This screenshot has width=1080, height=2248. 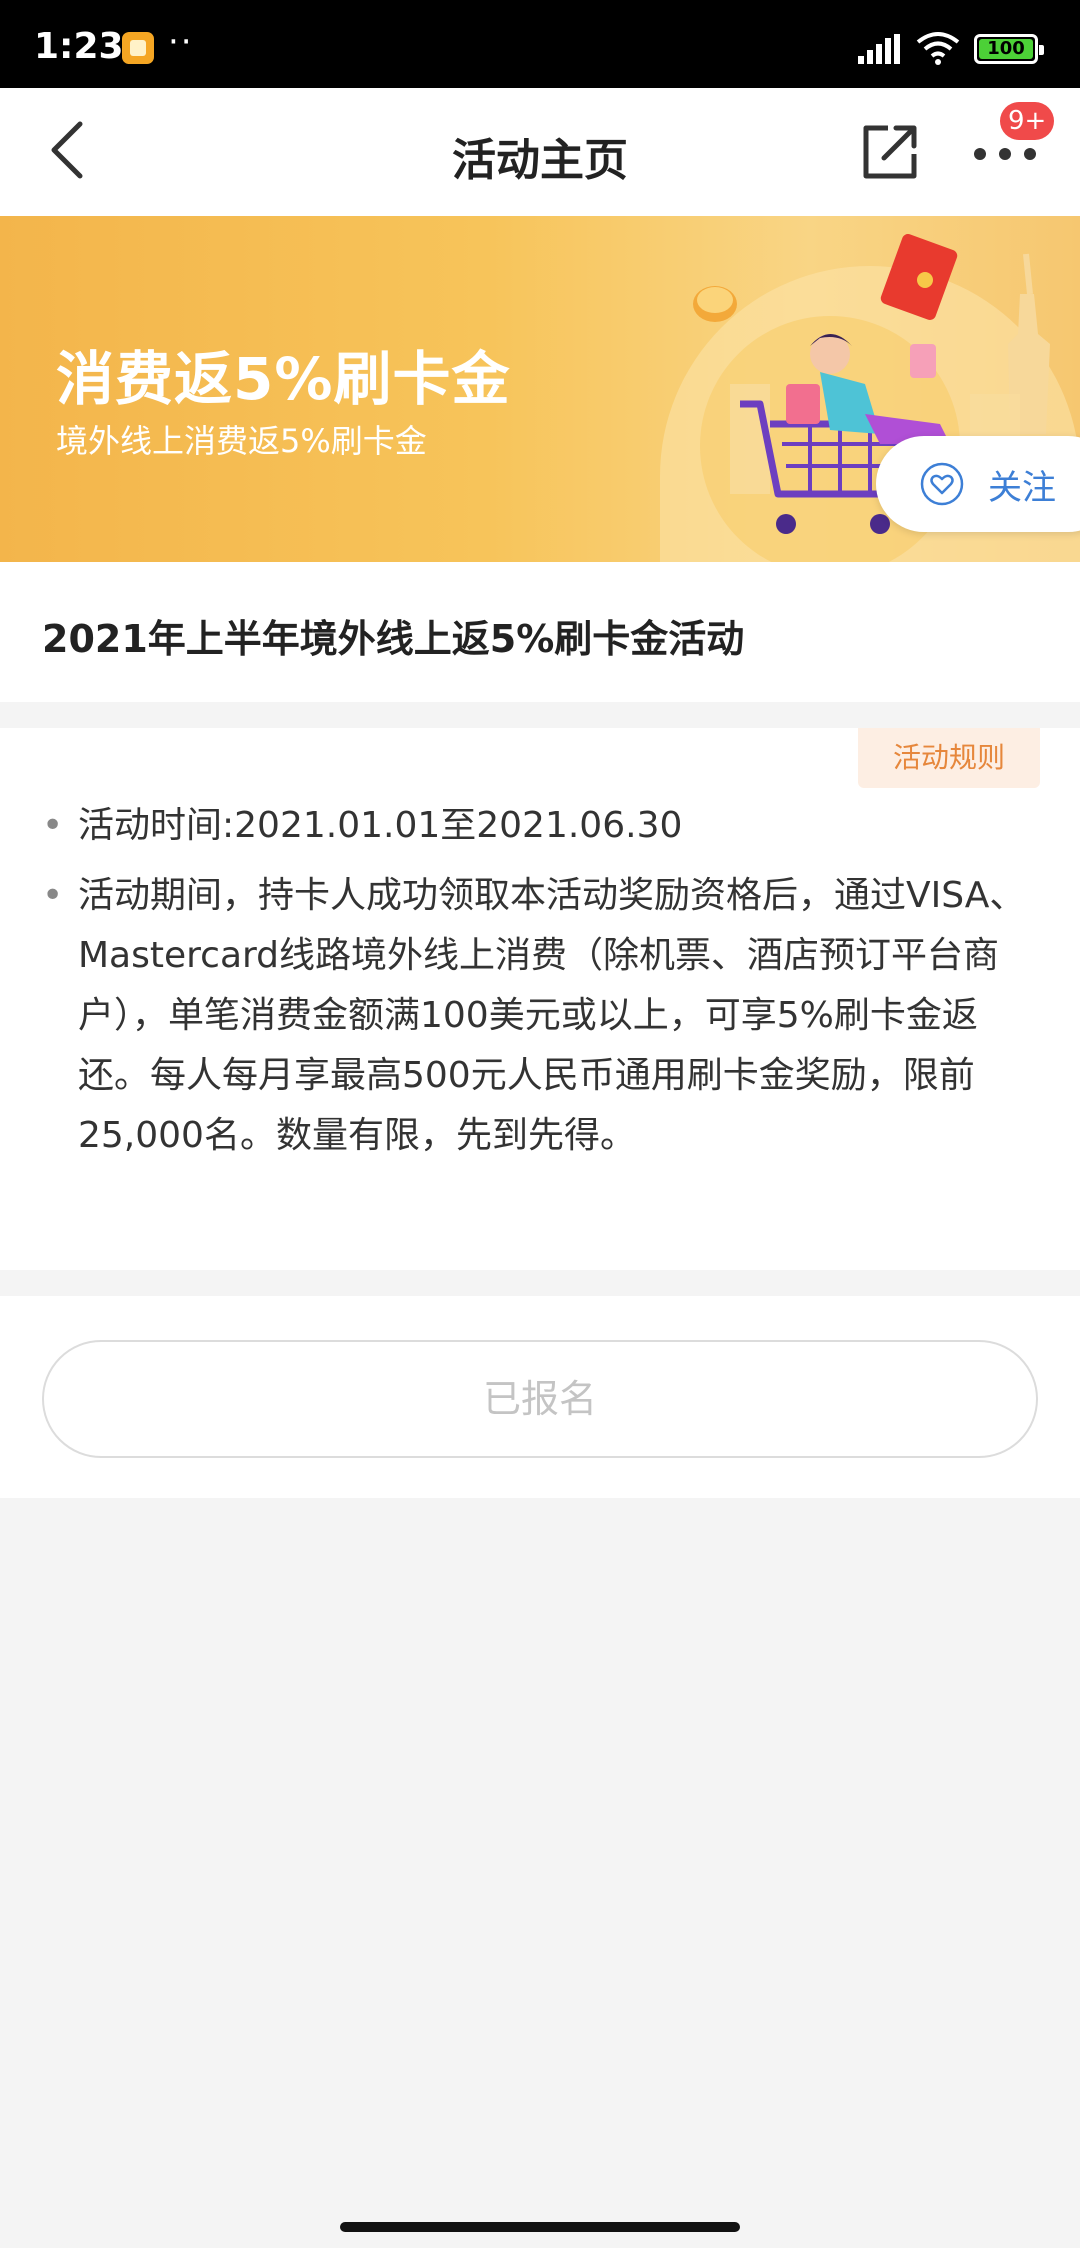 What do you see at coordinates (949, 758) in the screenshot?
I see `activity-rules-button: 活动规则` at bounding box center [949, 758].